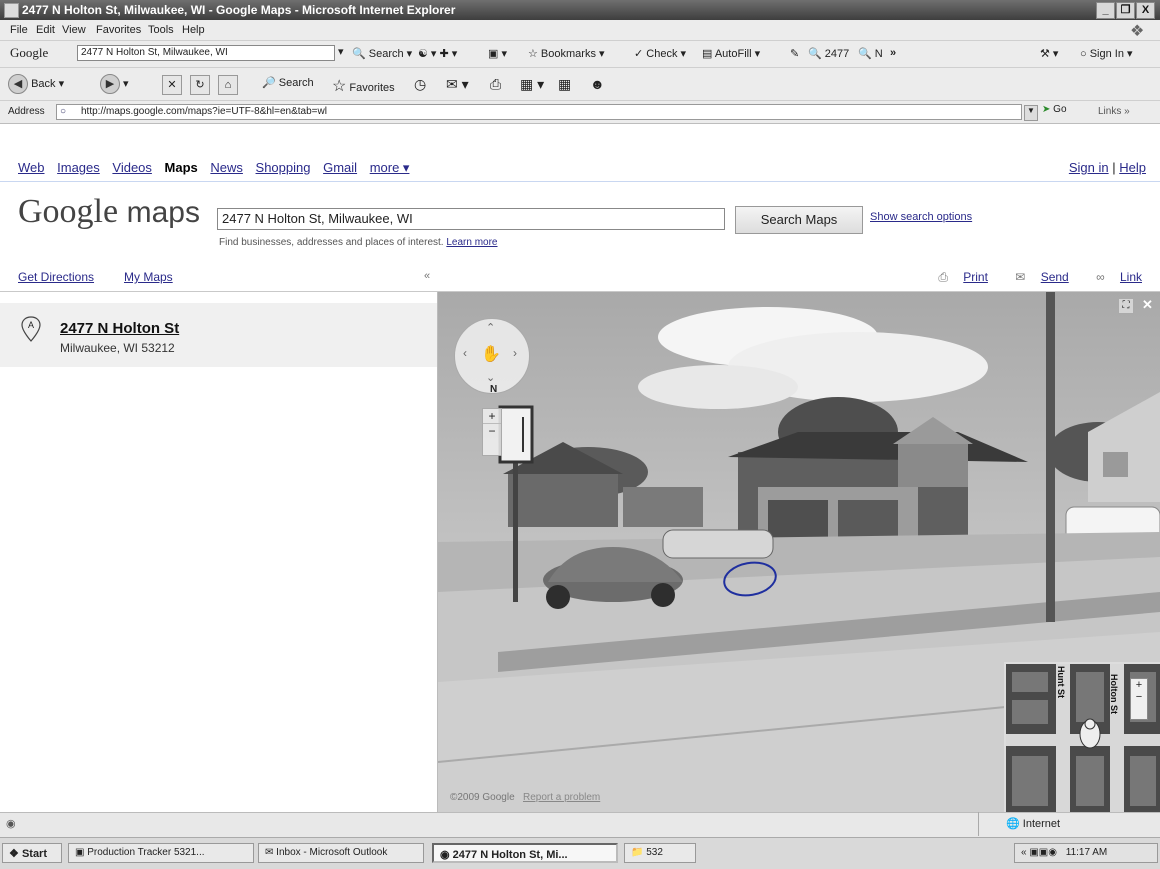 Image resolution: width=1160 pixels, height=869 pixels. Describe the element at coordinates (36, 84) in the screenshot. I see `back-button: ◀ Back ▾` at that location.